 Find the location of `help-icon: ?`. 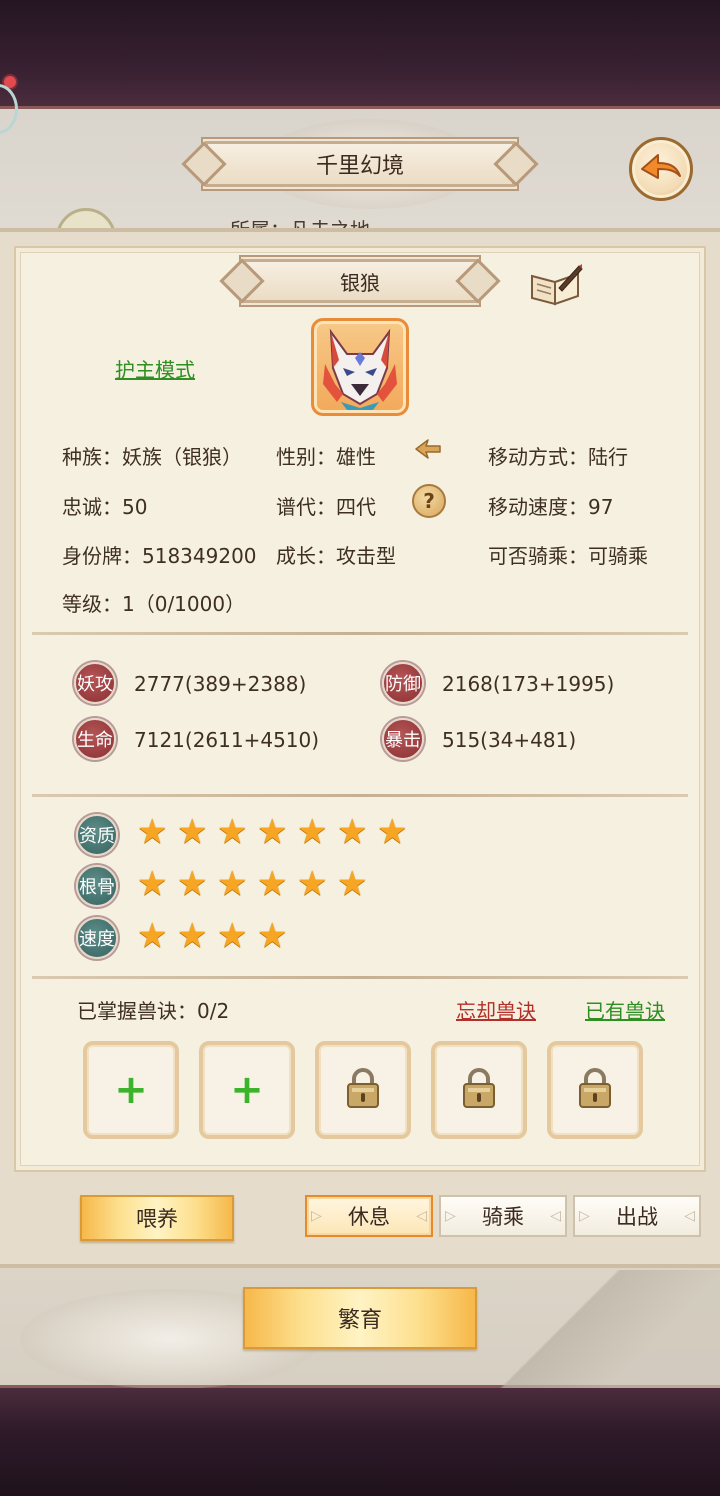

help-icon: ? is located at coordinates (429, 501).